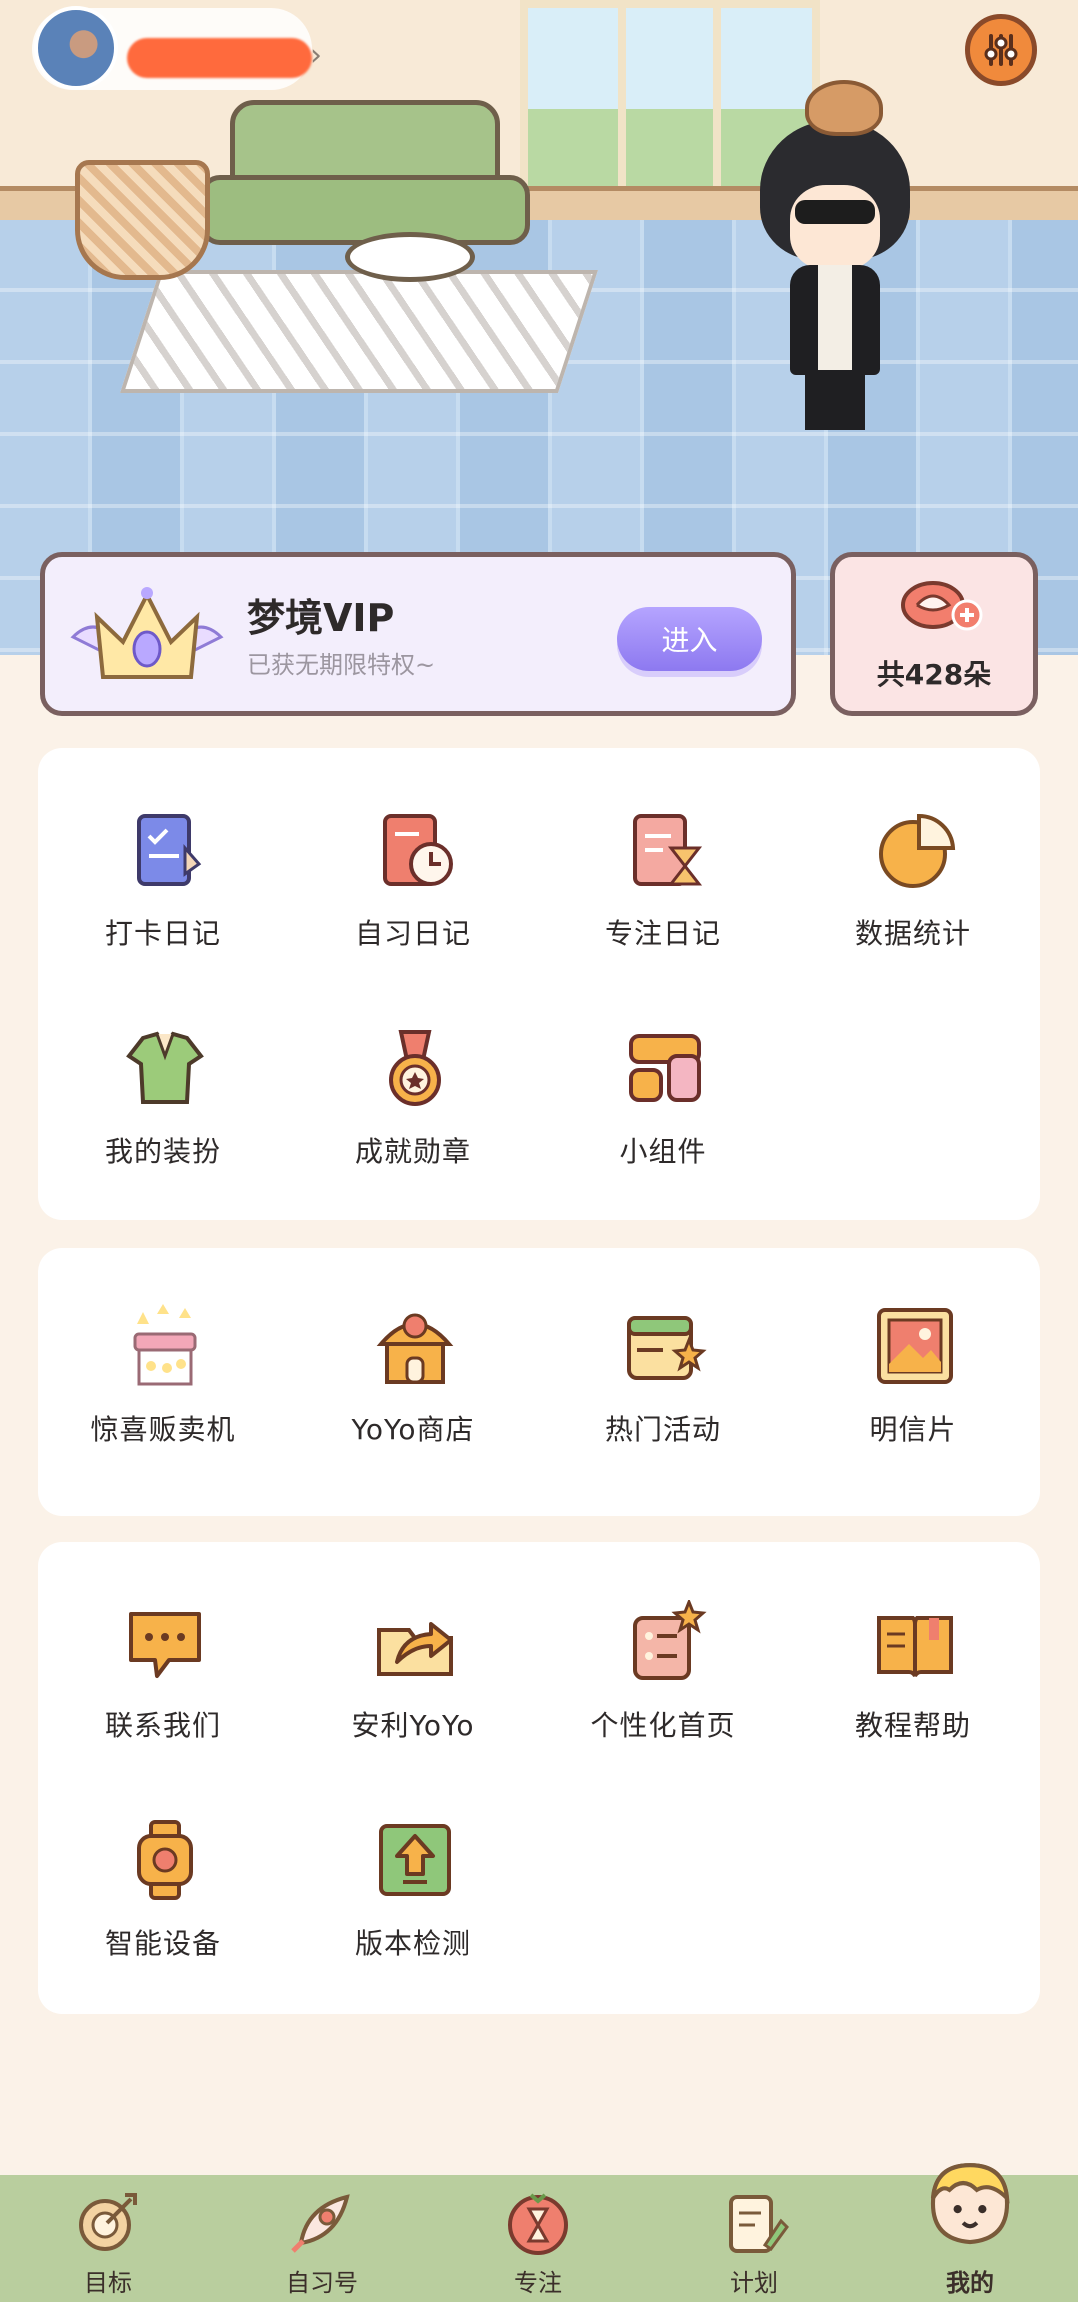  I want to click on pie-chart-icon, so click(917, 850).